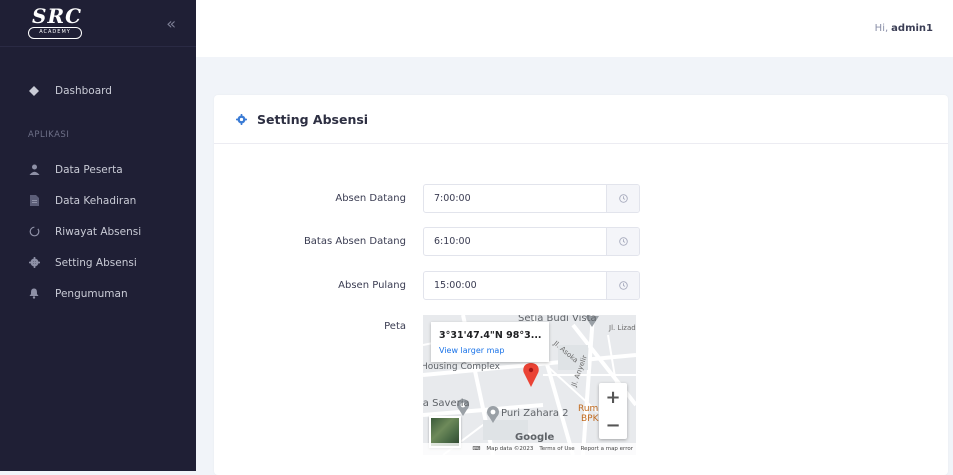  I want to click on view-larger-map-link: View larger map, so click(471, 350).